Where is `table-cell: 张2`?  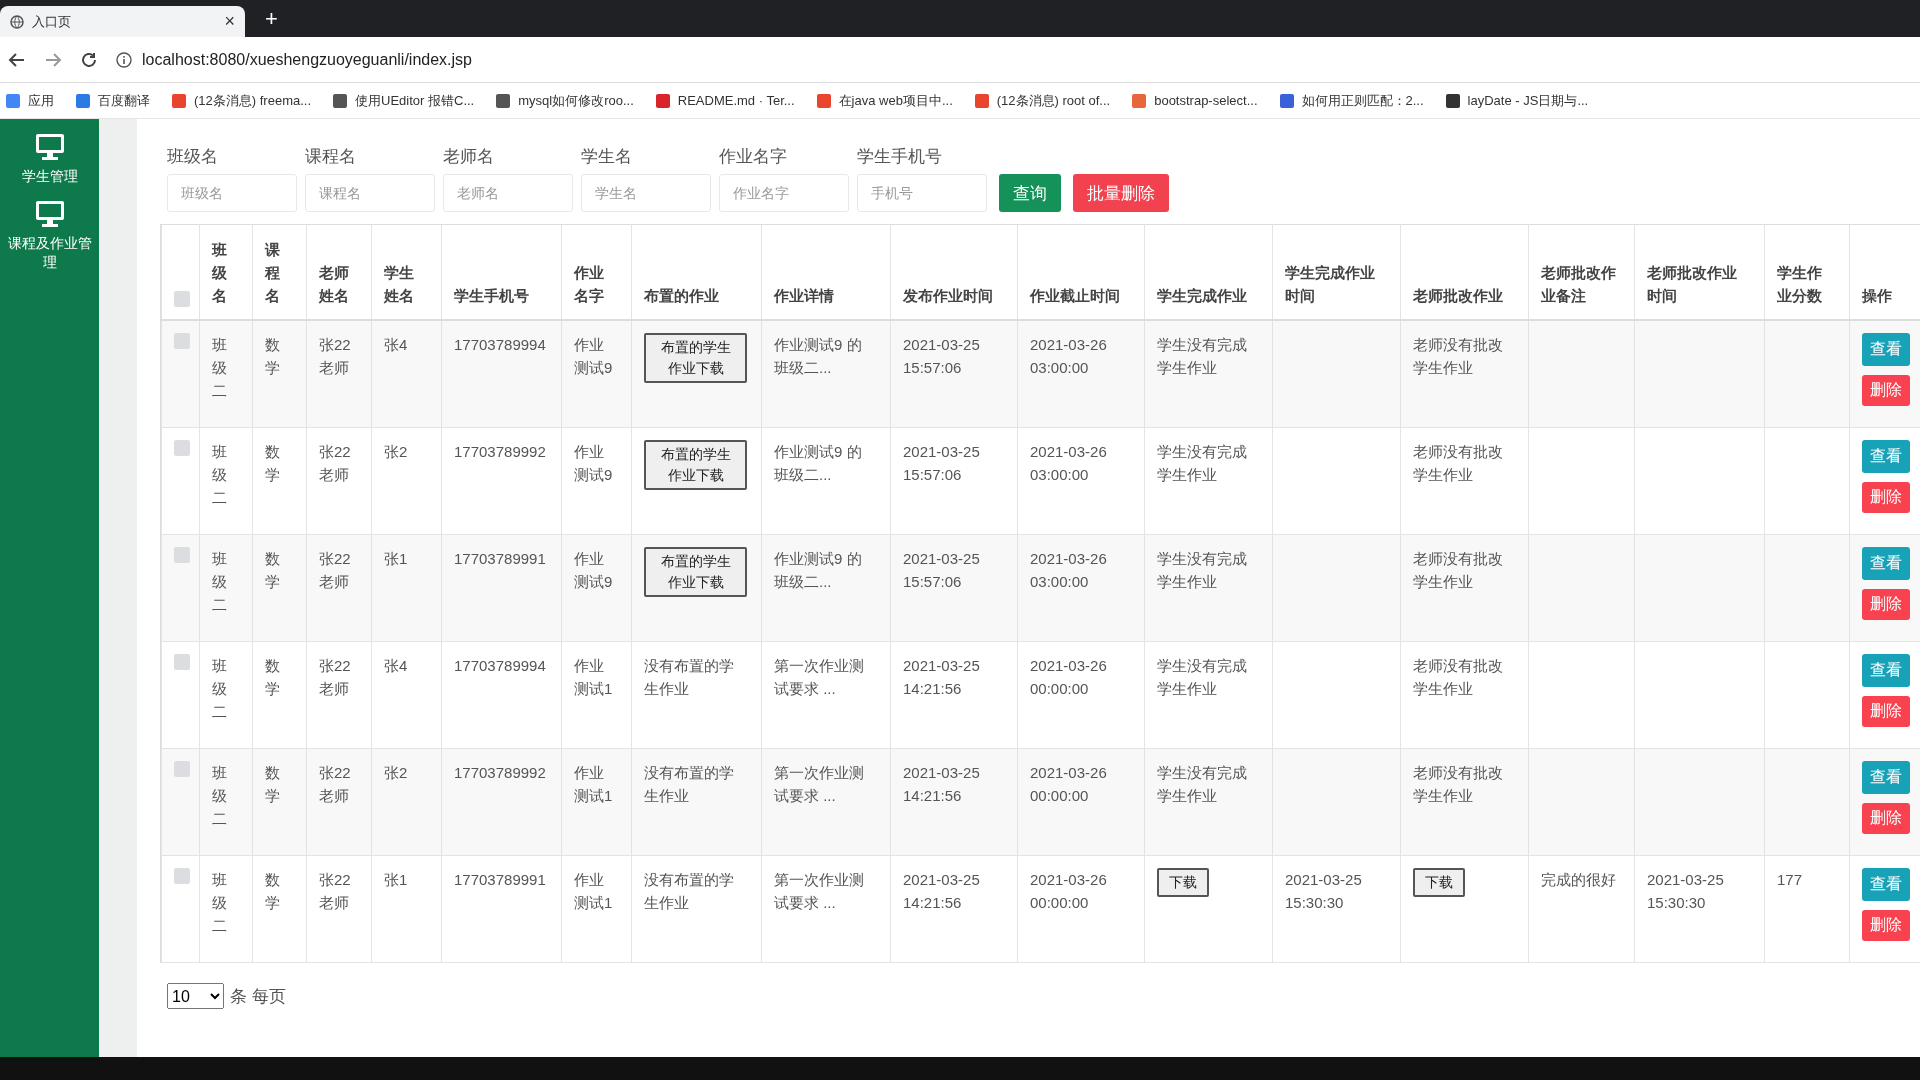
table-cell: 张2 is located at coordinates (396, 451).